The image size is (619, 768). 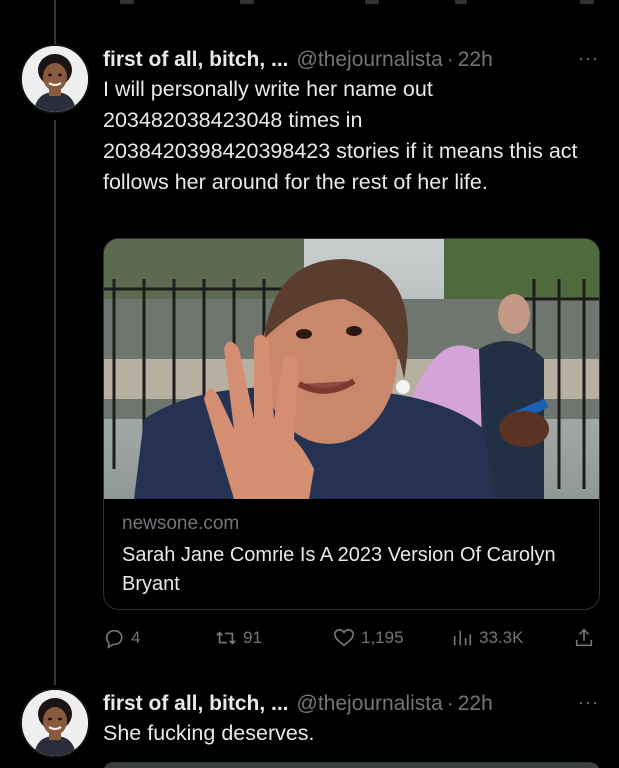 What do you see at coordinates (181, 523) in the screenshot?
I see `card-domain: newsone.com` at bounding box center [181, 523].